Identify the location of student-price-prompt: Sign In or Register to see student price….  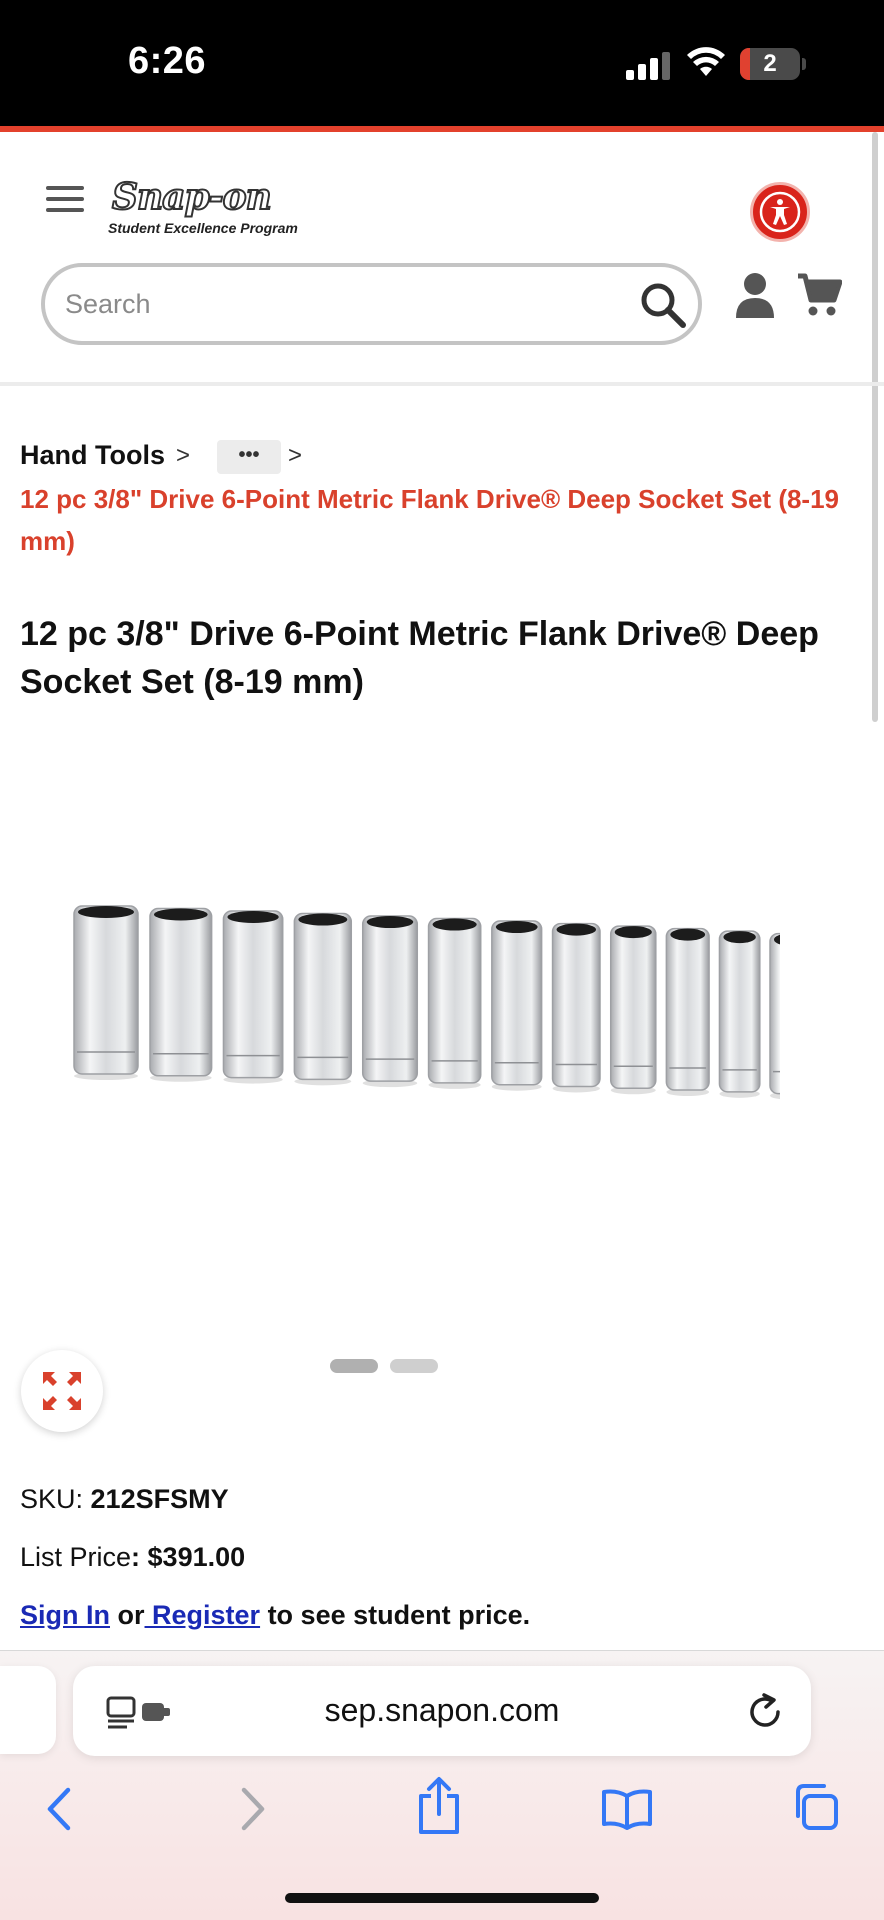
(275, 1615).